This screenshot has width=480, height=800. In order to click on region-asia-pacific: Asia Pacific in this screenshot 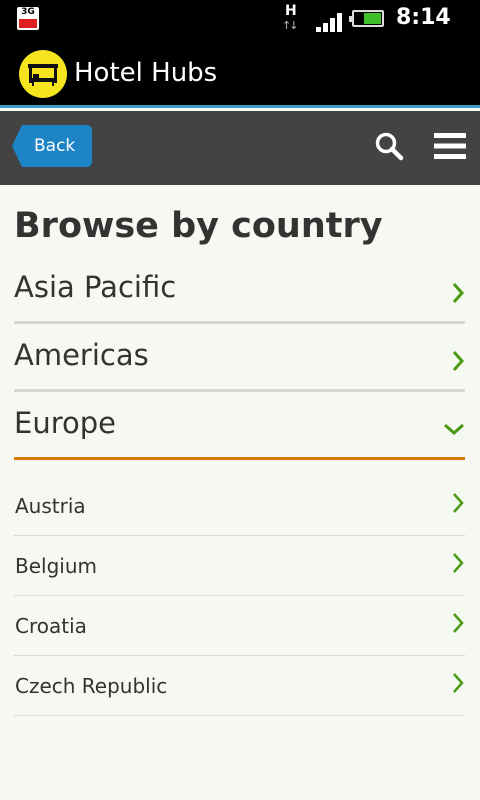, I will do `click(239, 291)`.